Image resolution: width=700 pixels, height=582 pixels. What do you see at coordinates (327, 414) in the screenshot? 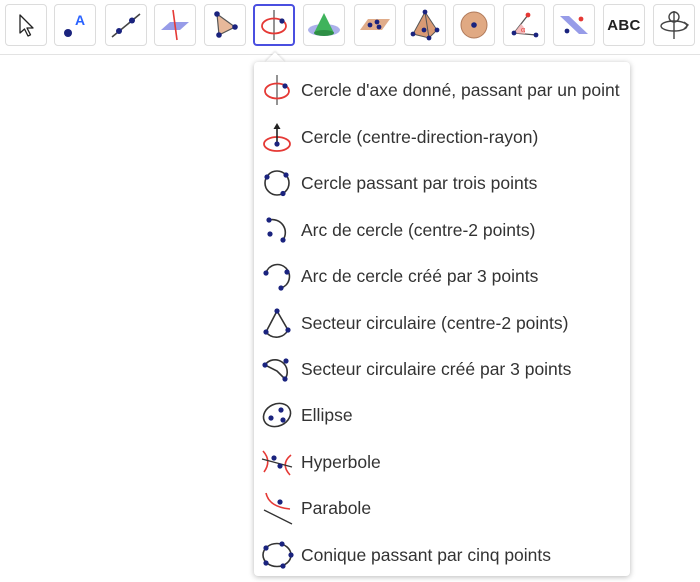
I see `menu-item-label: Ellipse` at bounding box center [327, 414].